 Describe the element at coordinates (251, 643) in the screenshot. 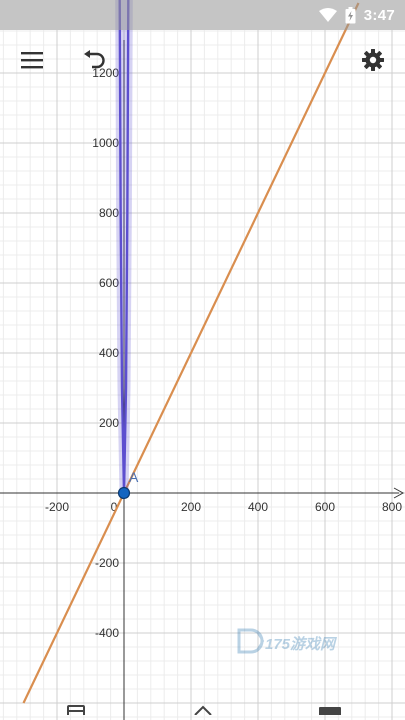

I see `watermark-logo-icon` at that location.